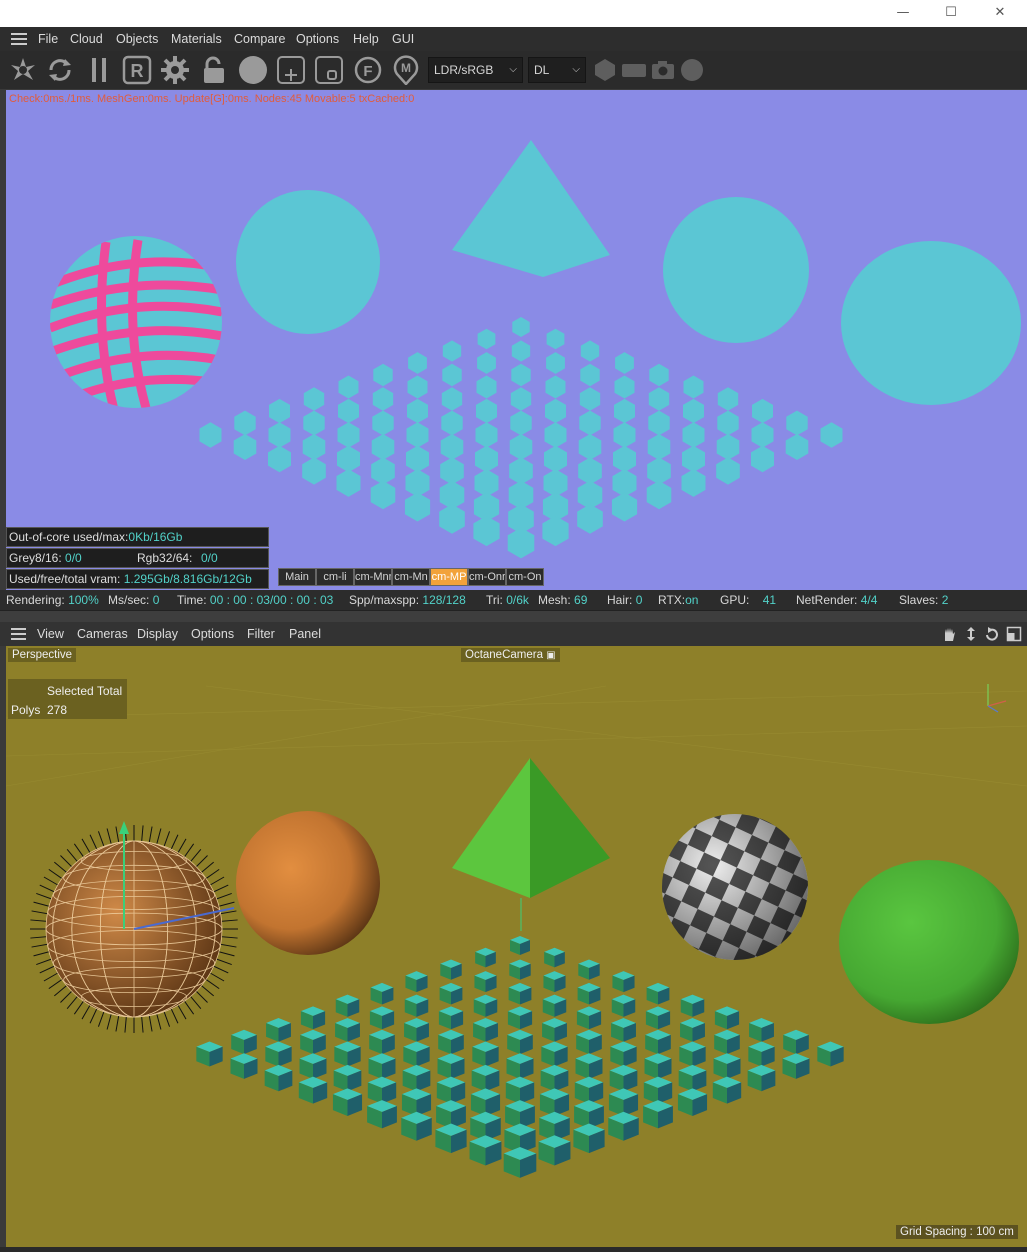 This screenshot has width=1027, height=1252. Describe the element at coordinates (291, 70) in the screenshot. I see `add-region-icon` at that location.